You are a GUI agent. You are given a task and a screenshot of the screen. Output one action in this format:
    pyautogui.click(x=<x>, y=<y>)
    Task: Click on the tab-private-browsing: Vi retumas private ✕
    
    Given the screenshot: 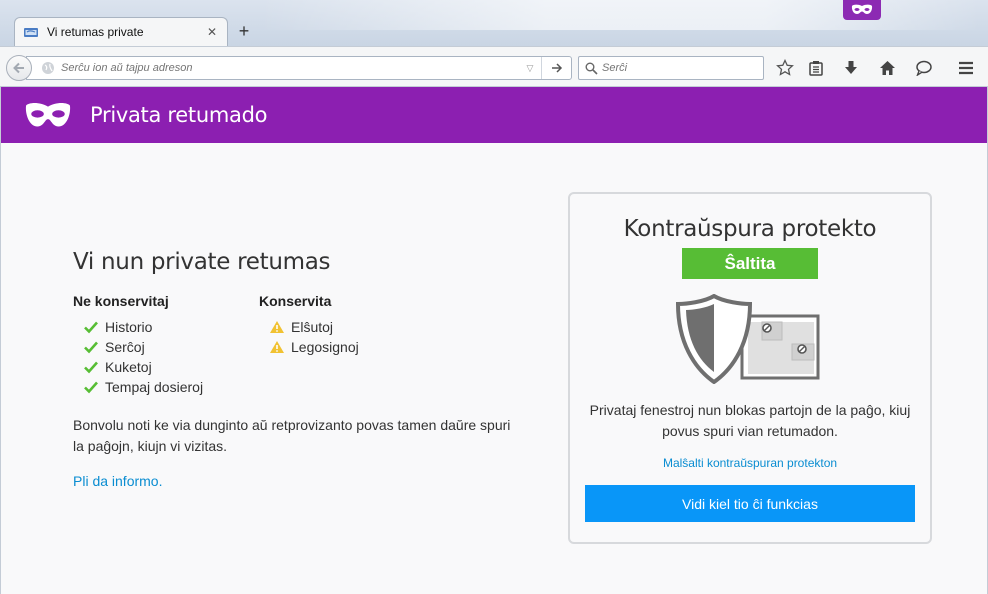 What is the action you would take?
    pyautogui.click(x=121, y=31)
    